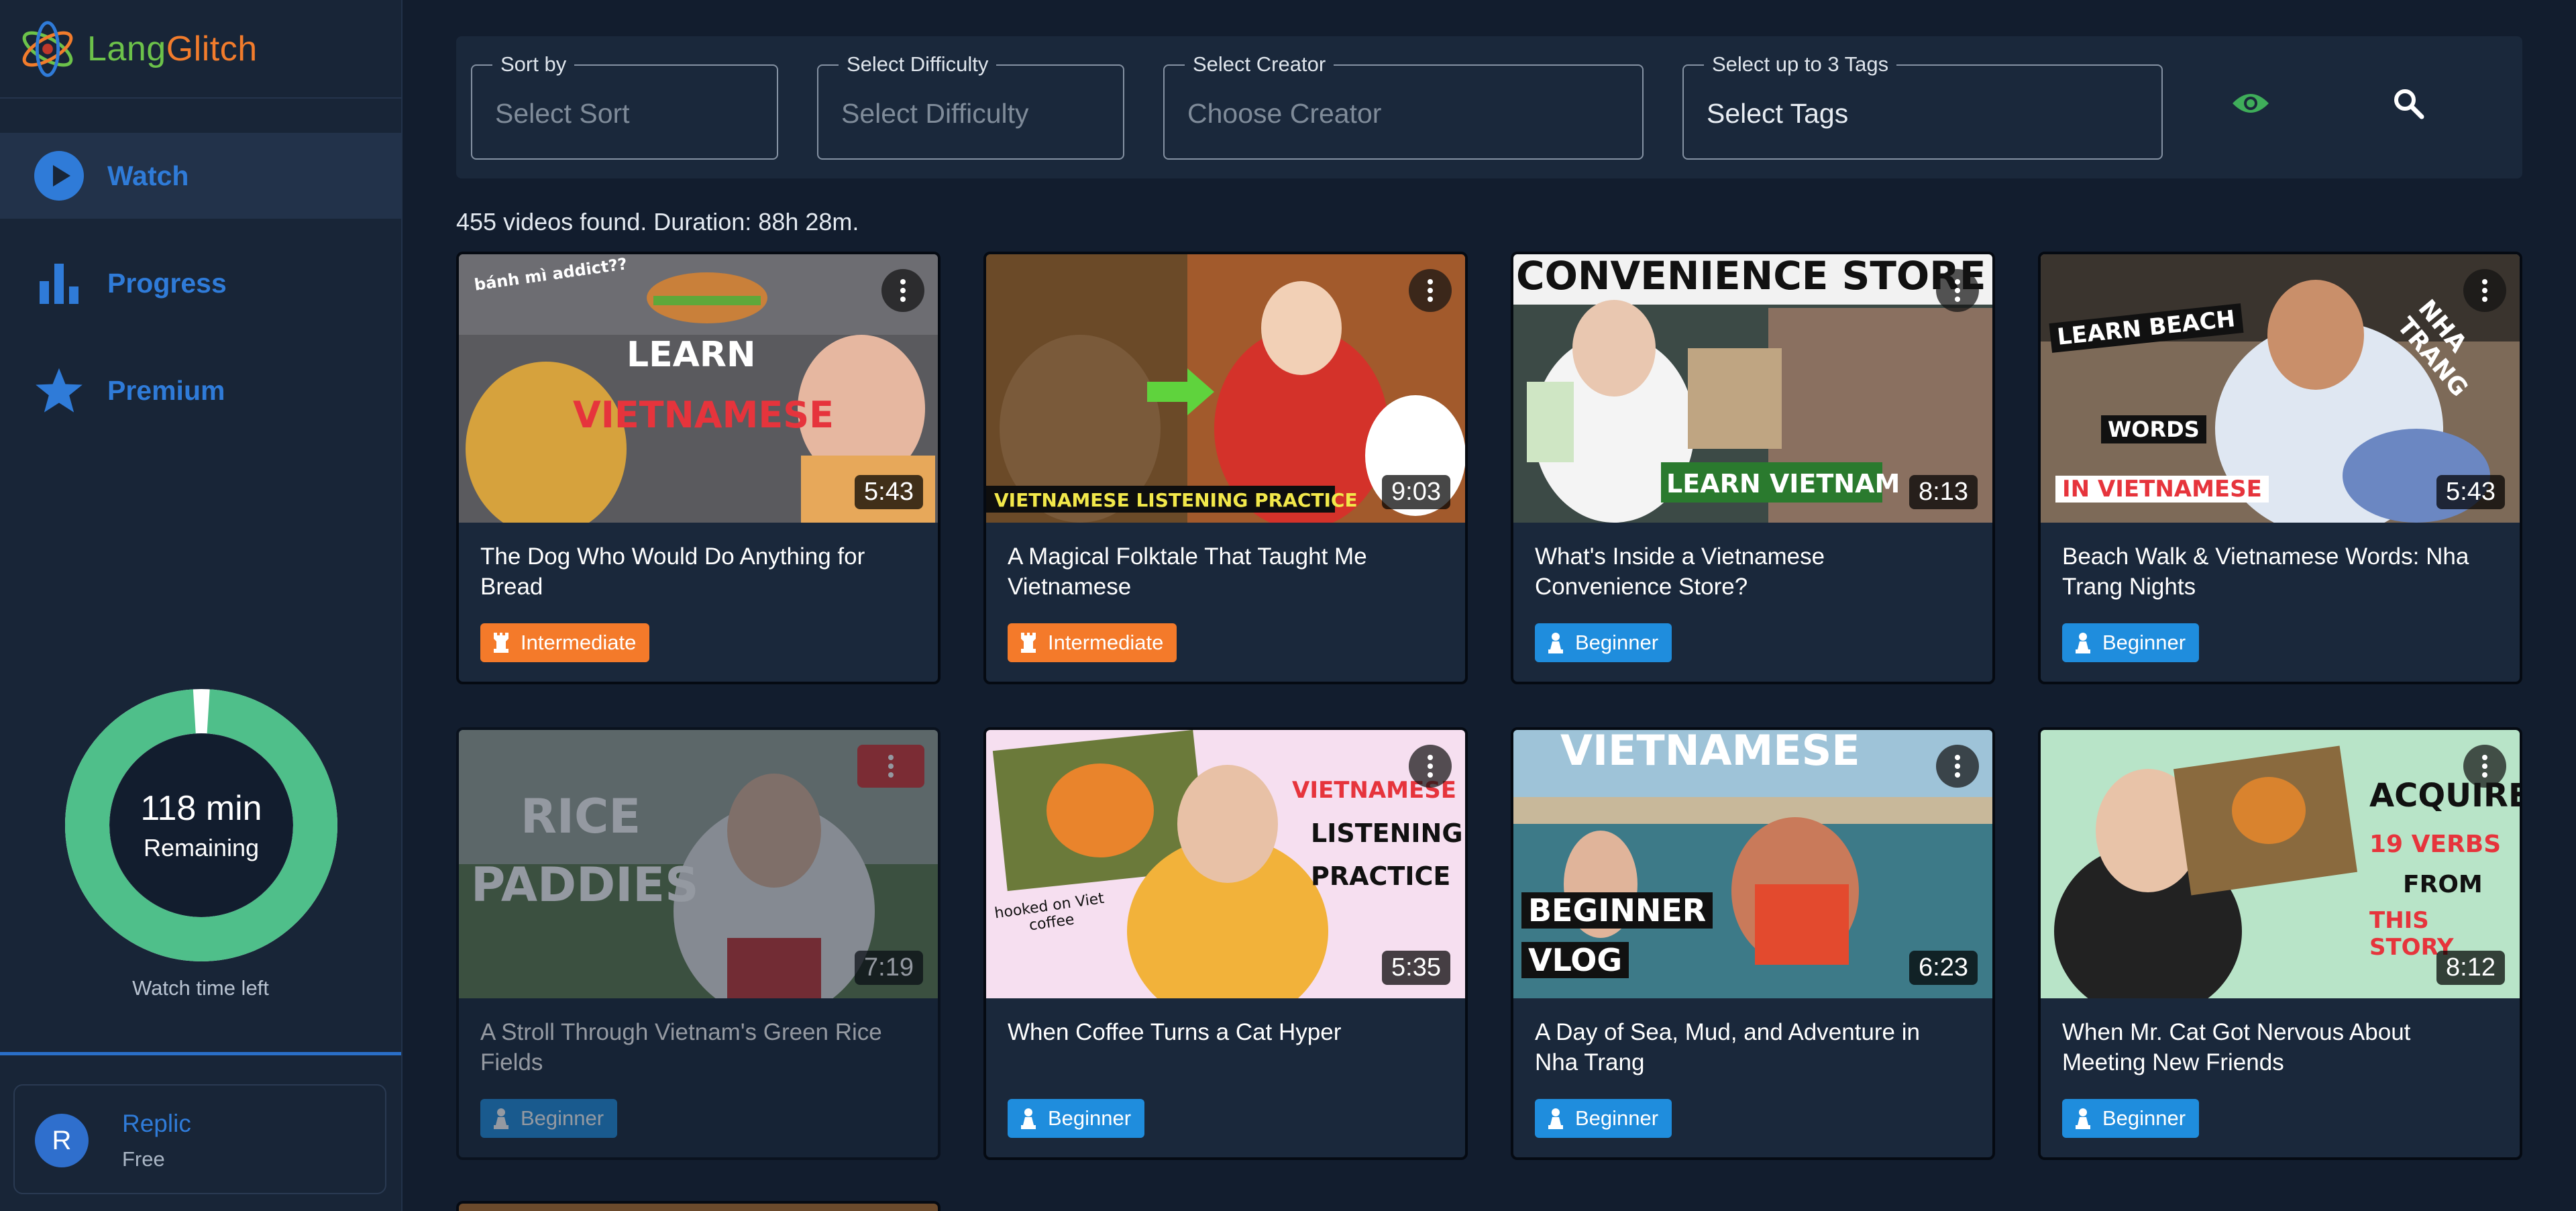 This screenshot has height=1211, width=2576. I want to click on video-duration: 5:35, so click(1416, 968).